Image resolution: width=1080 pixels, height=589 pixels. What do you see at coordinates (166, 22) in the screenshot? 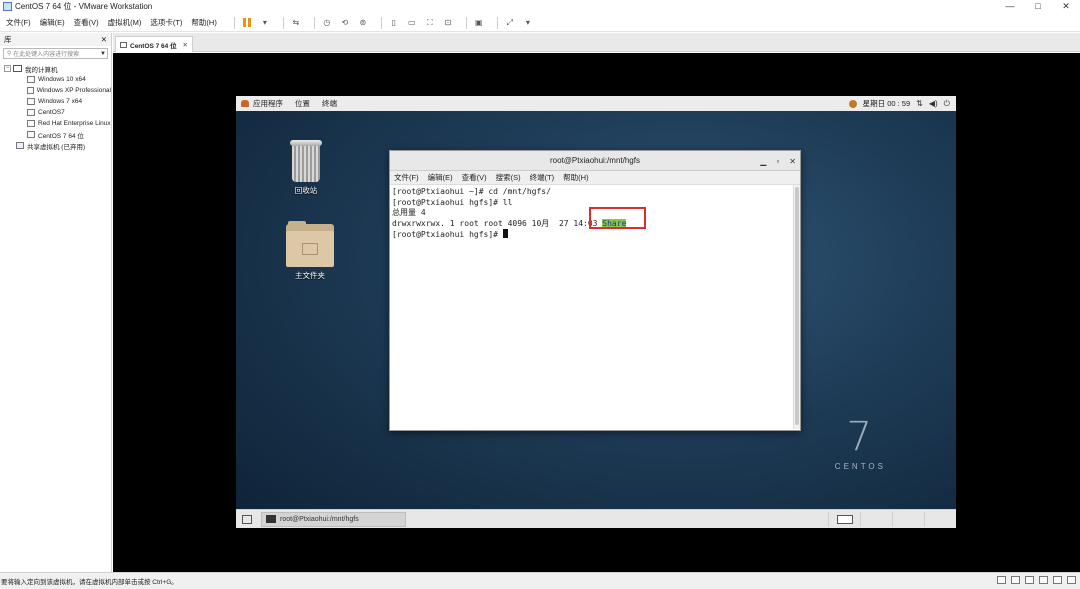
I see `menu-tabs: 选项卡(T)` at bounding box center [166, 22].